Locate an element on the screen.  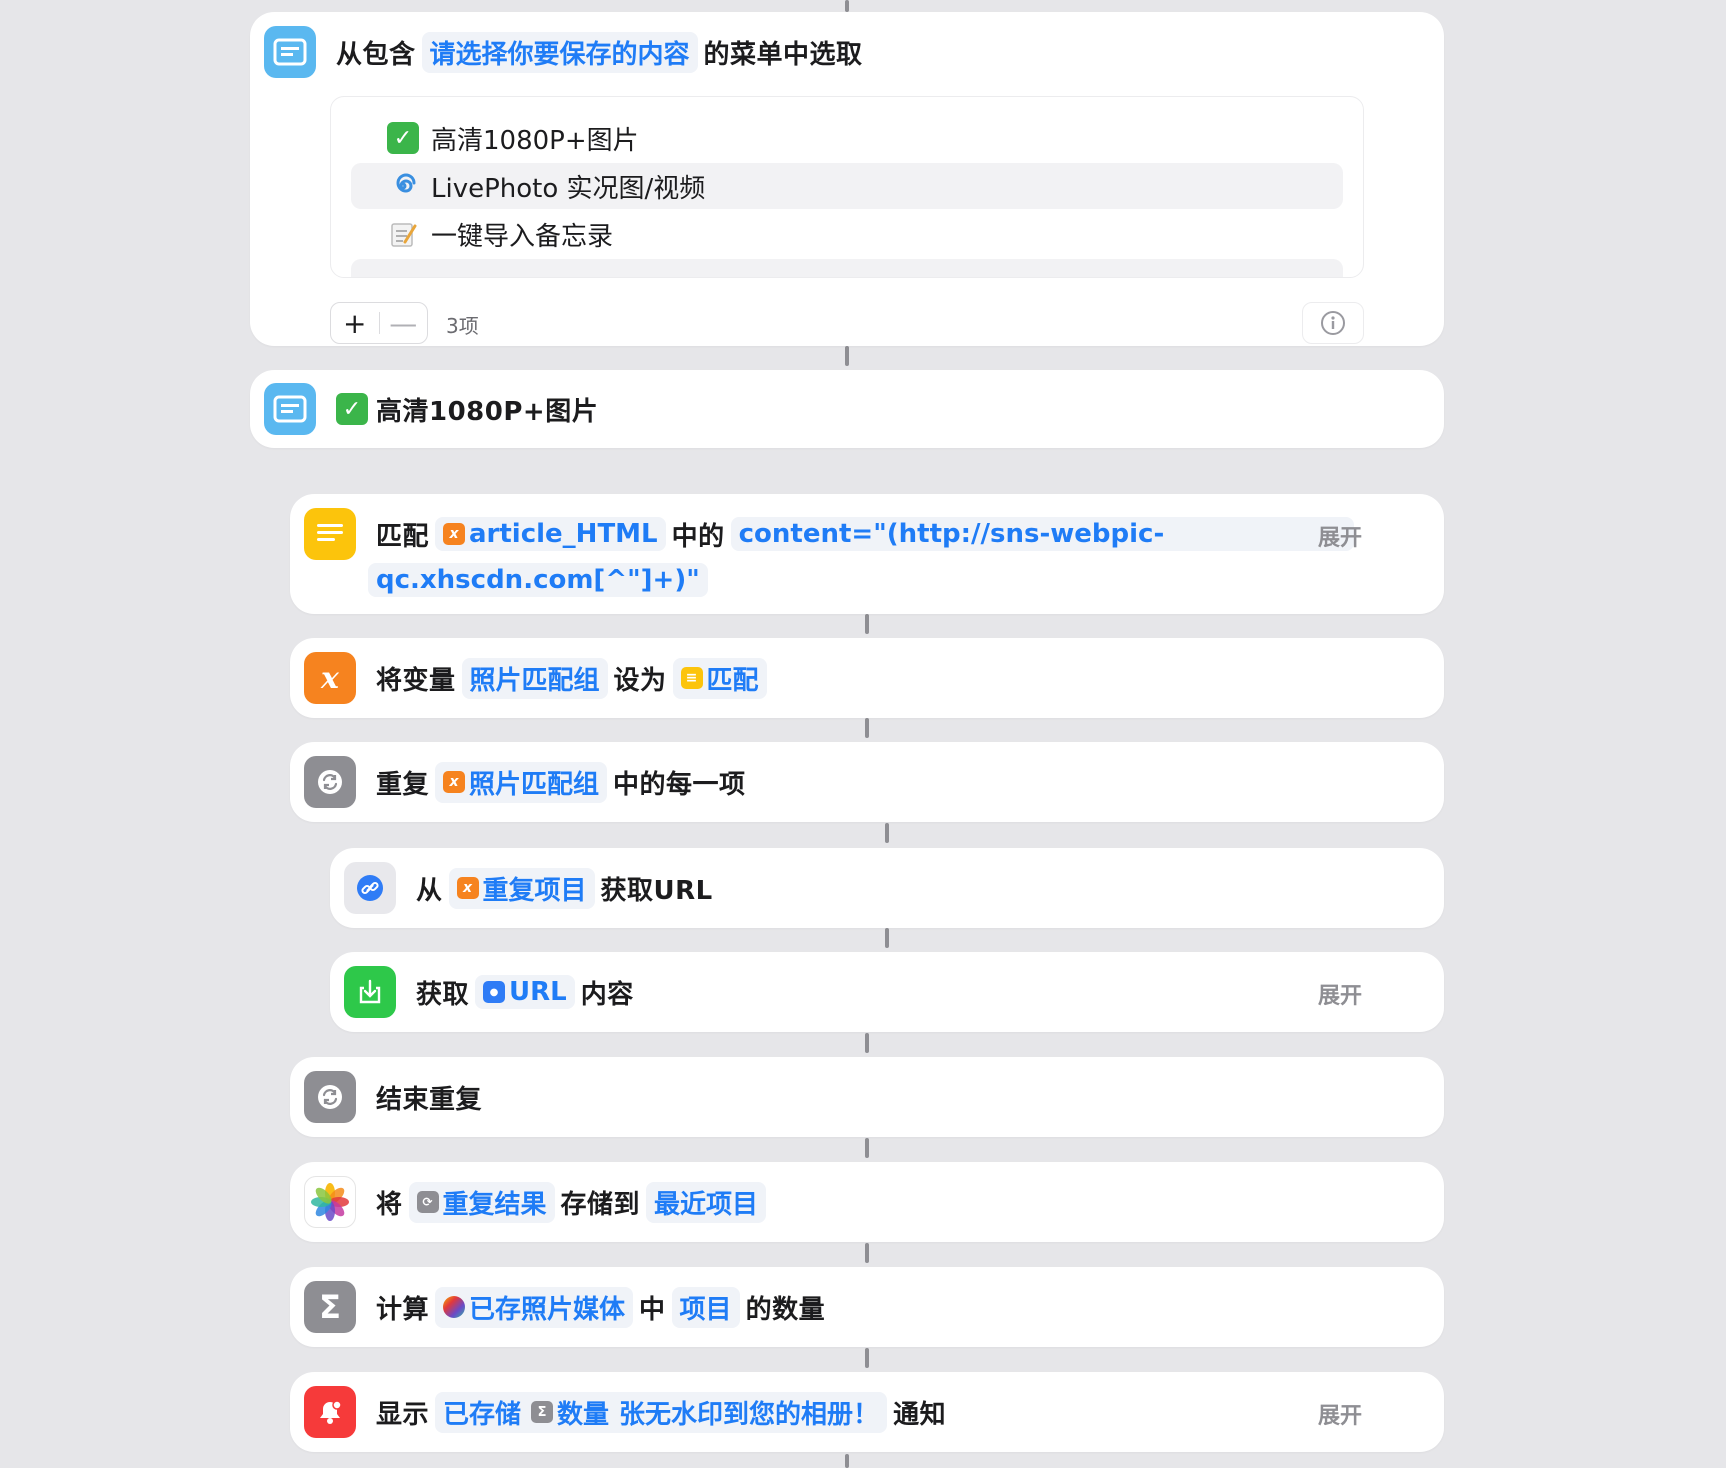
saved-media-token: 已存照片媒体 is located at coordinates (534, 1307).